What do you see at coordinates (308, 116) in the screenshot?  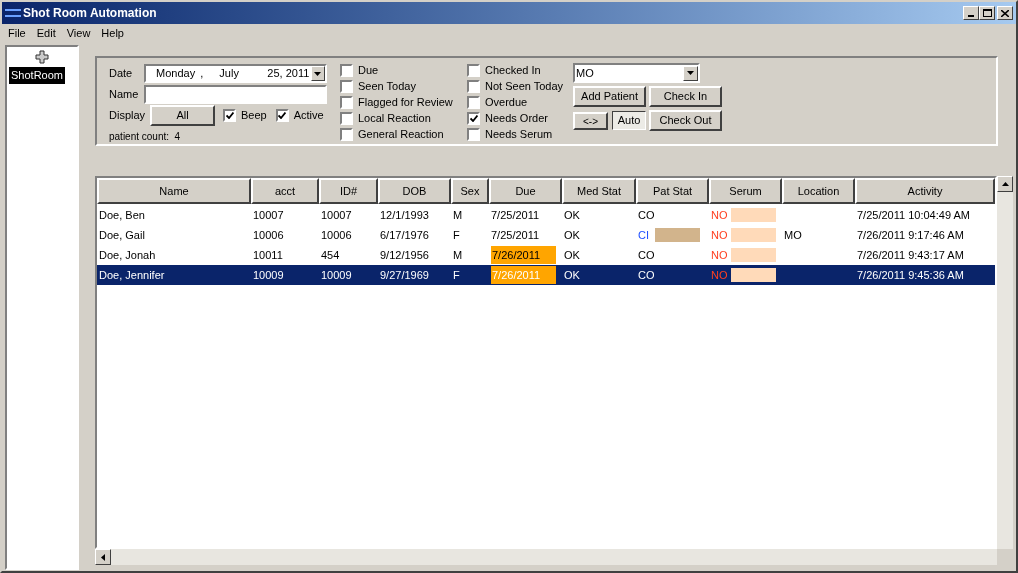 I see `checkbox-label: Active` at bounding box center [308, 116].